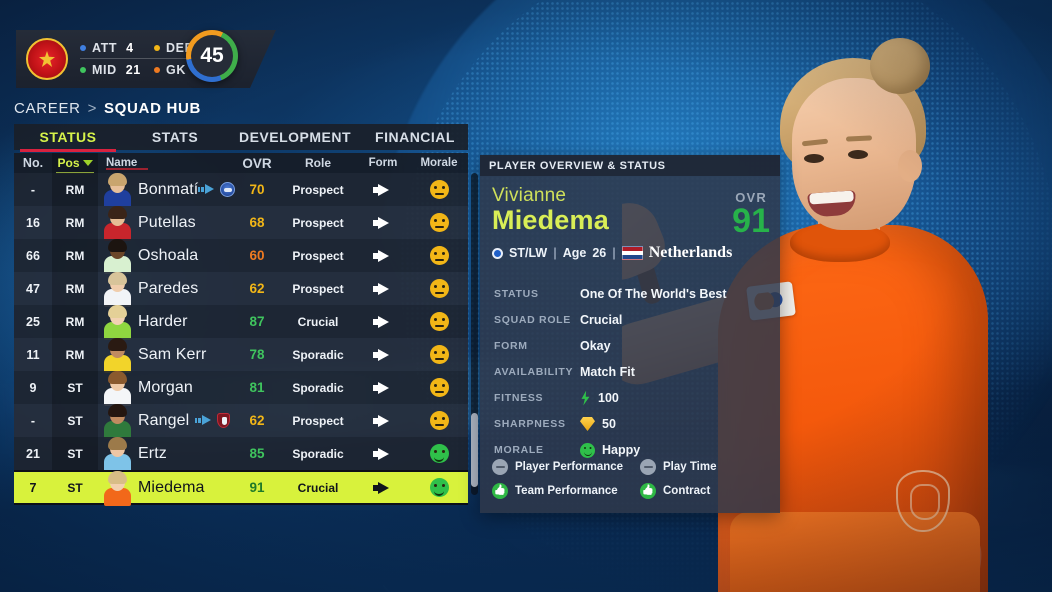  What do you see at coordinates (678, 467) in the screenshot?
I see `indicator-play-time: Play Time` at bounding box center [678, 467].